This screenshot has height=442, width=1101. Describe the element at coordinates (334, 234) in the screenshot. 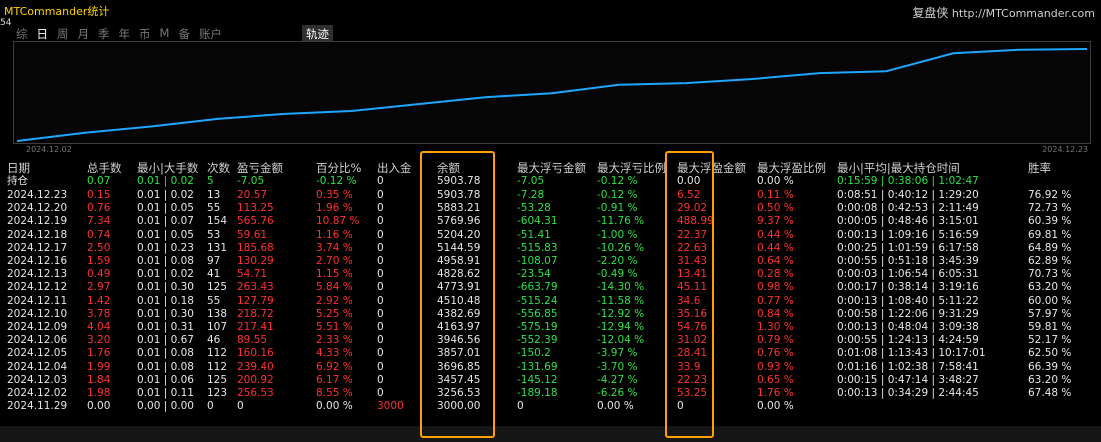

I see `table-row-pct: 1.16 %` at that location.